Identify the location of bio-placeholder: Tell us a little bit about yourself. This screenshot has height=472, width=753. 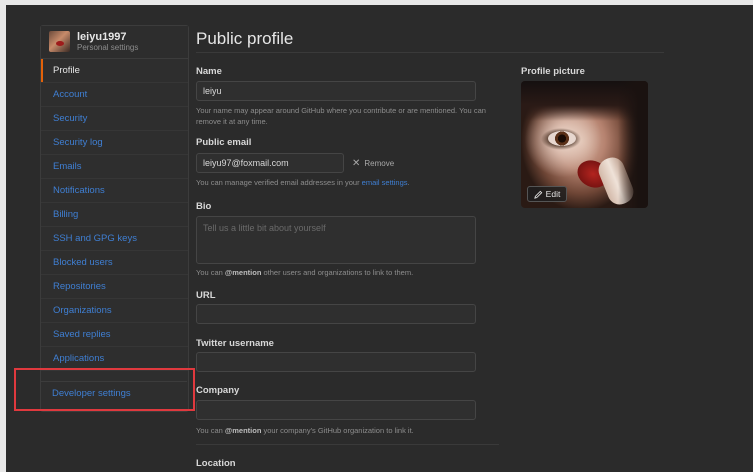
(264, 228).